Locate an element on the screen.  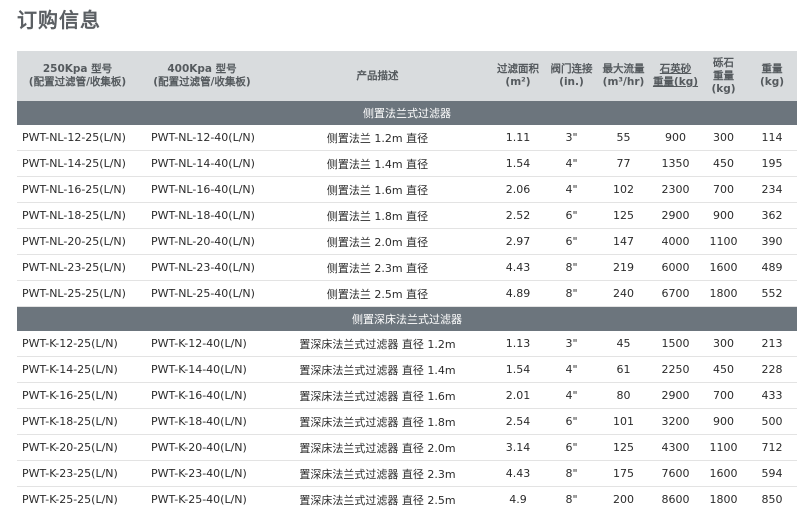
column-header-line: (kg) is located at coordinates (772, 82).